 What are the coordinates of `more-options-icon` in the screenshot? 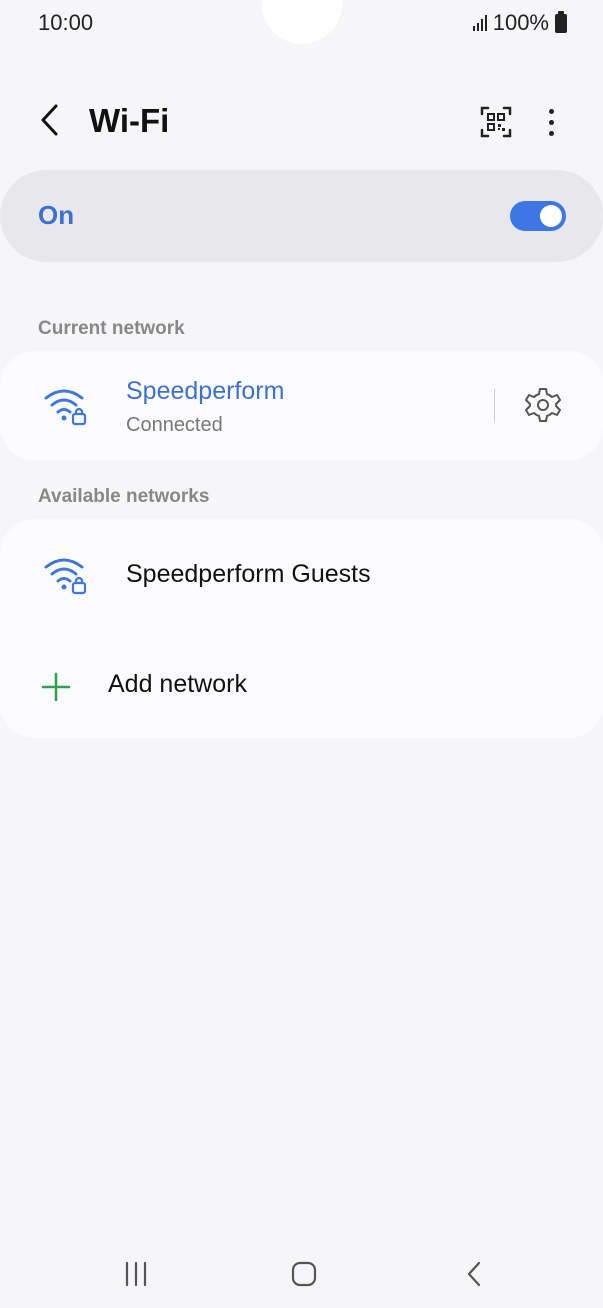 It's located at (551, 111).